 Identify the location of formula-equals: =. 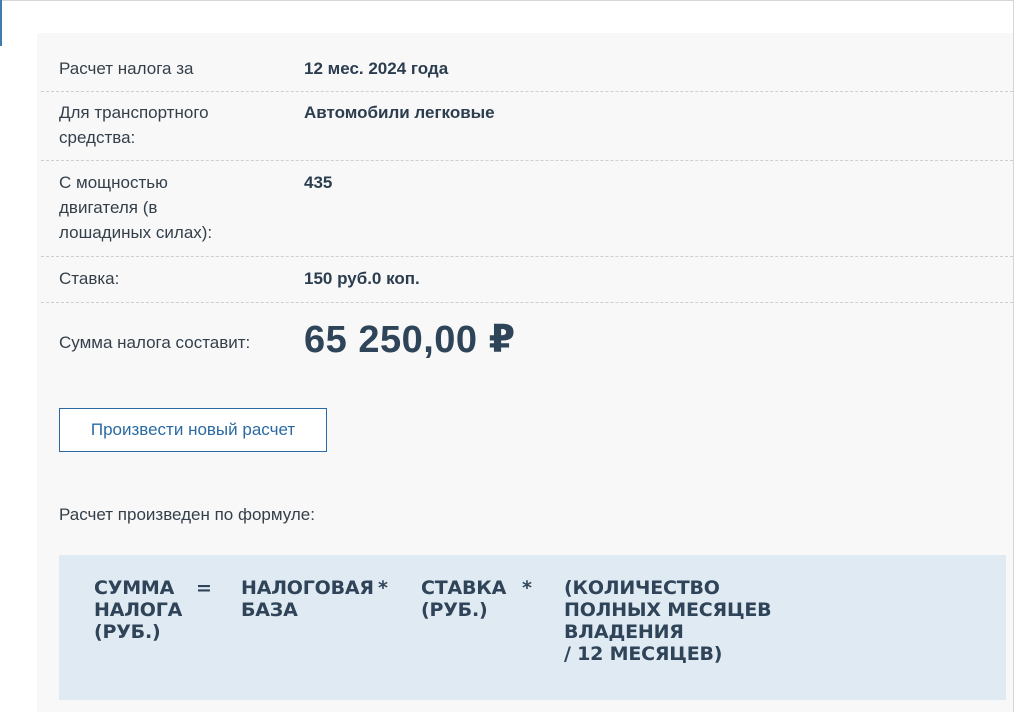
(204, 588).